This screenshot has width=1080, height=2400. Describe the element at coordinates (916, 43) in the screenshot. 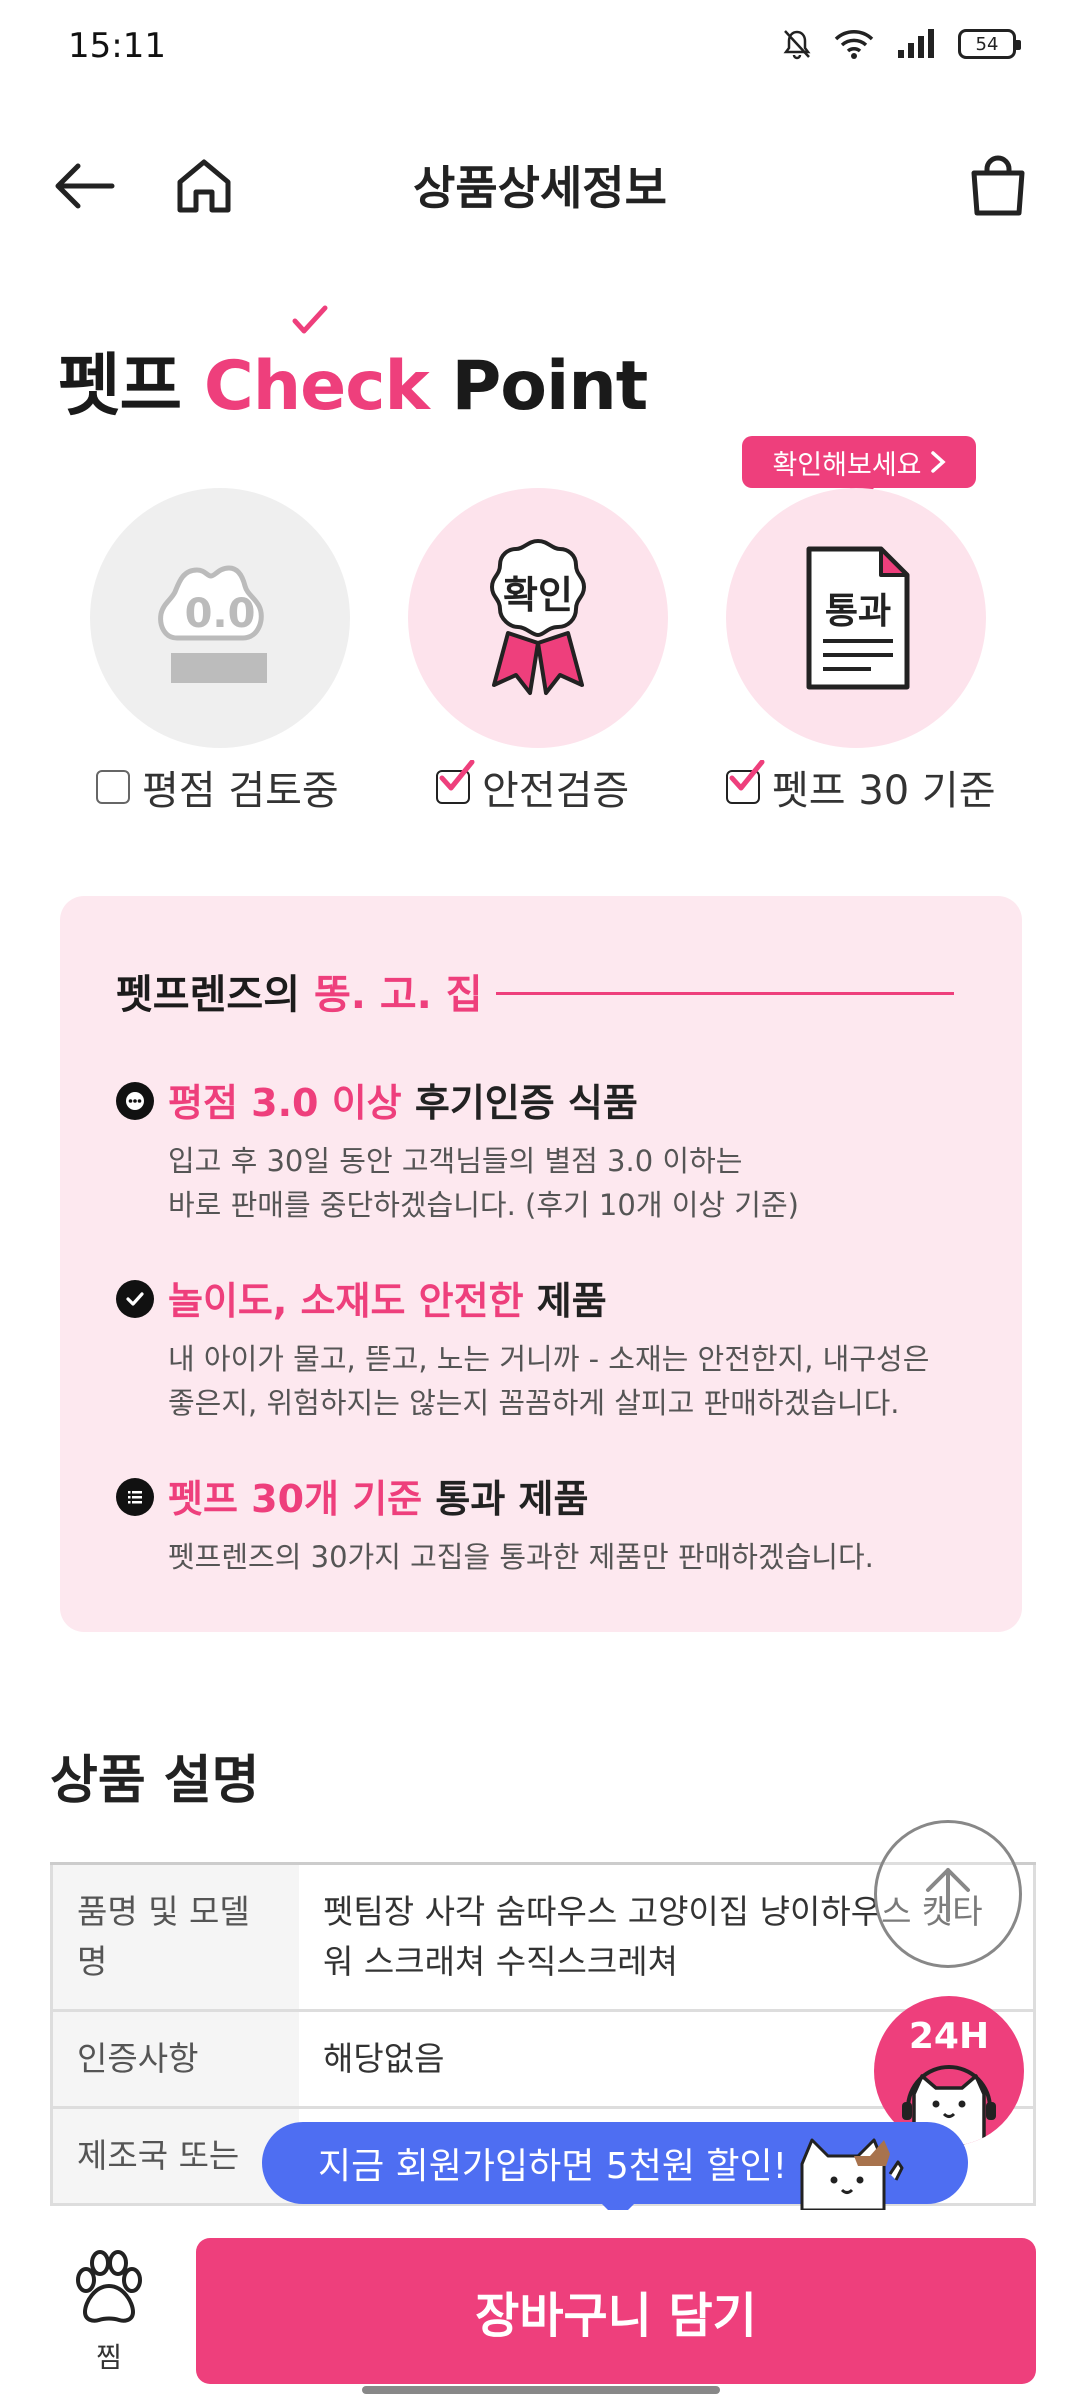

I see `signal-icon` at that location.